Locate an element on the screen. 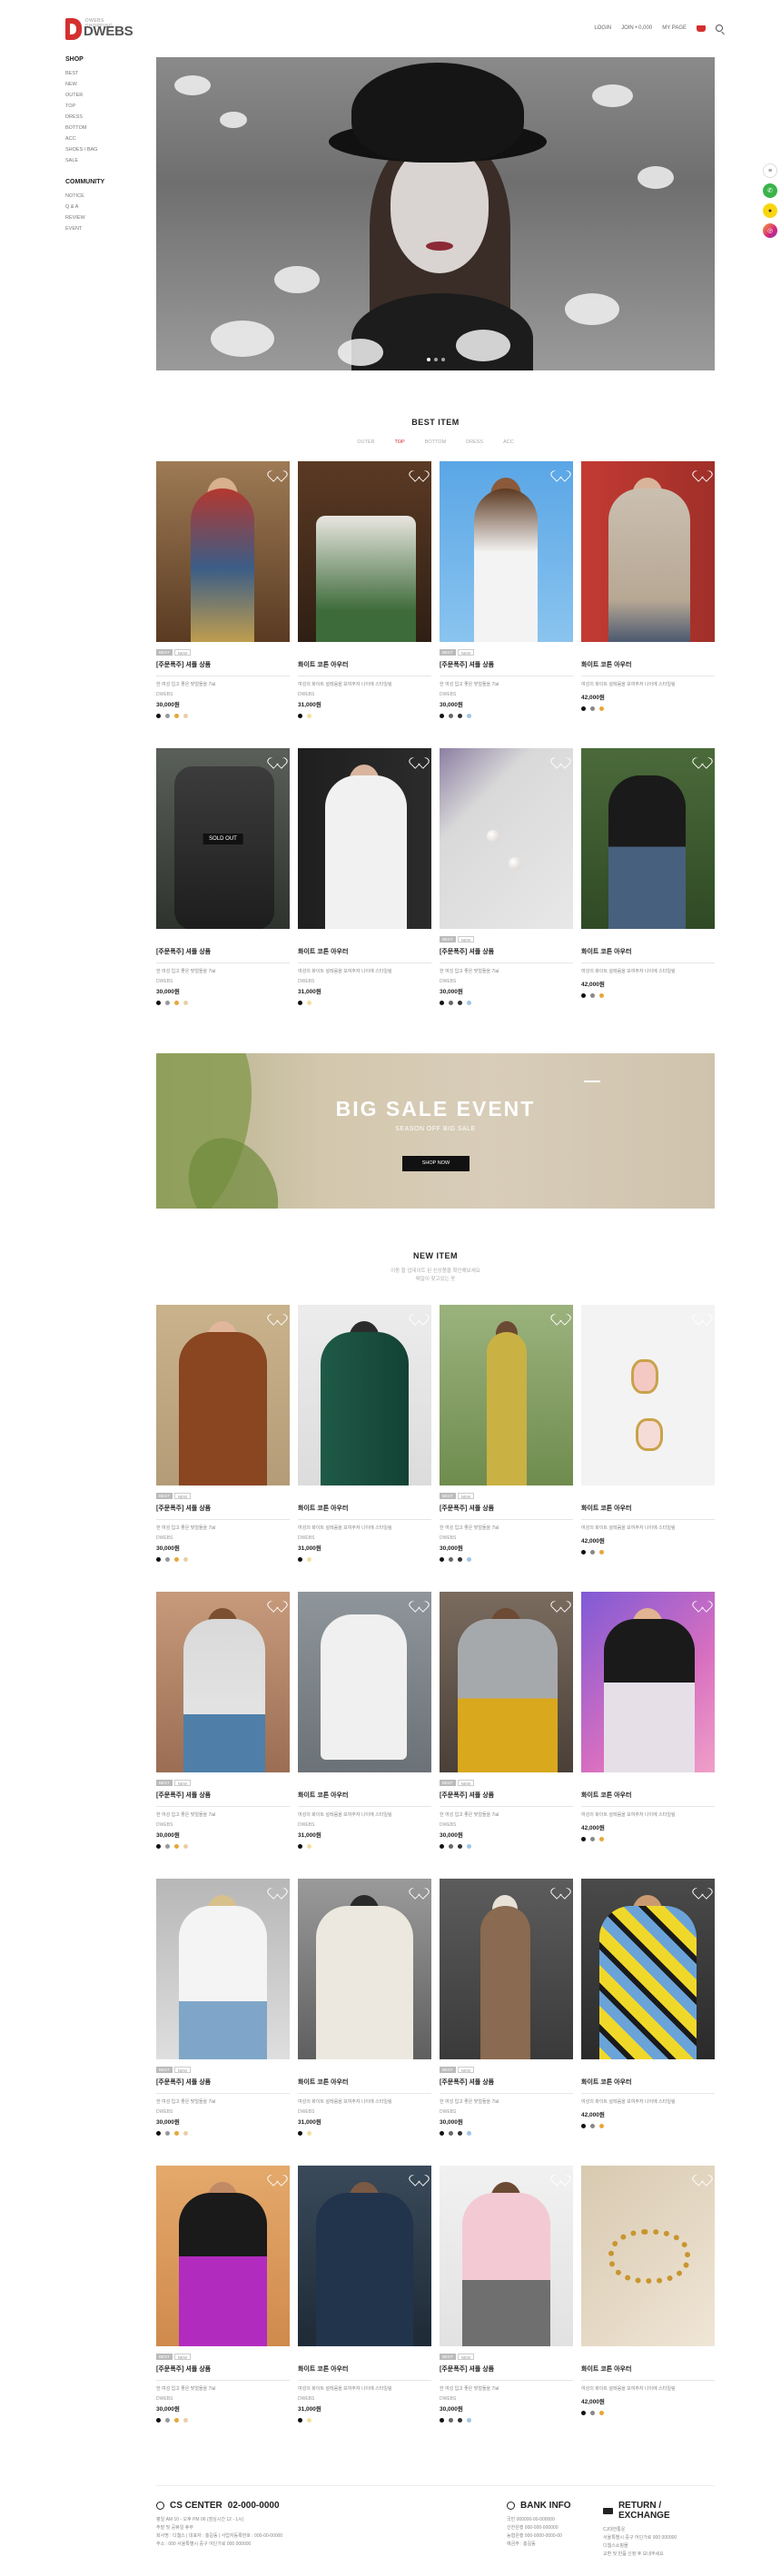 This screenshot has height=2576, width=781. kakao-talk-icon: ● is located at coordinates (770, 210).